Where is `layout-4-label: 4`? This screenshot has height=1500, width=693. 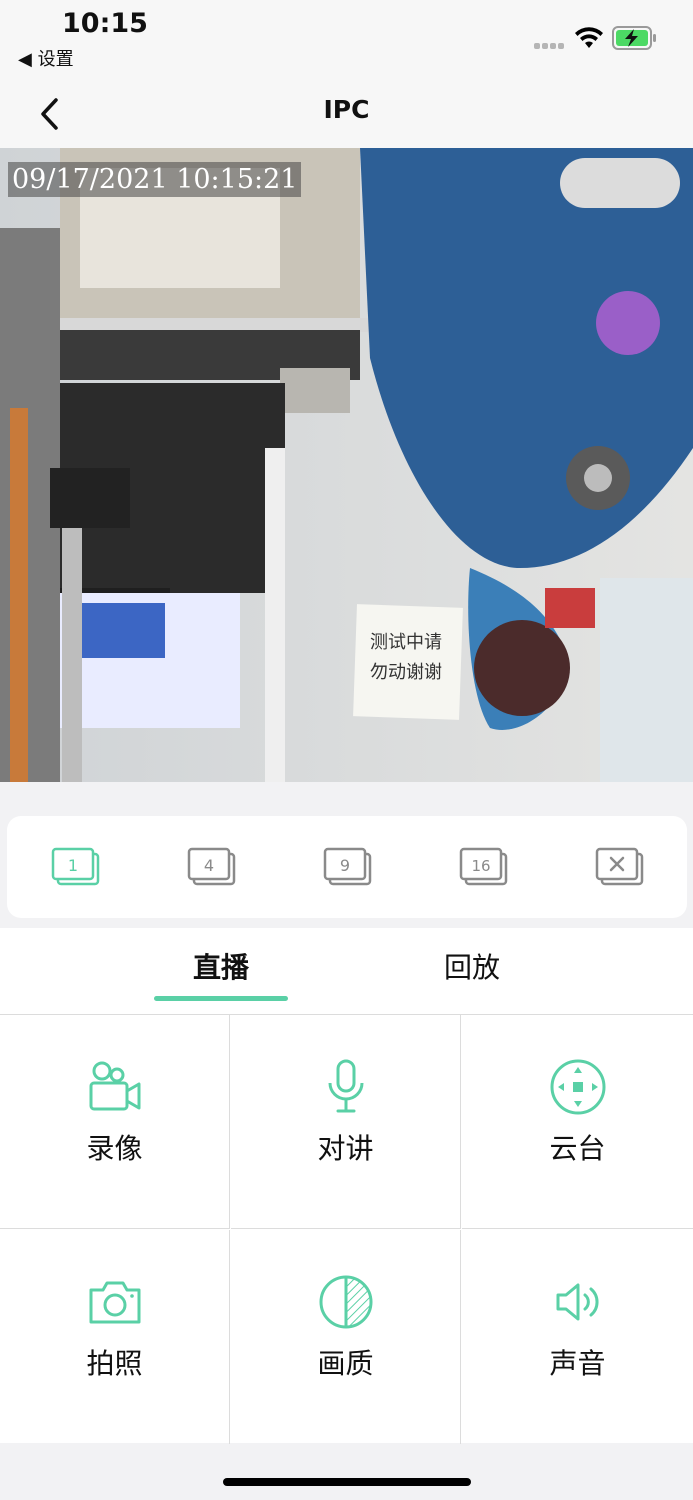 layout-4-label: 4 is located at coordinates (209, 865).